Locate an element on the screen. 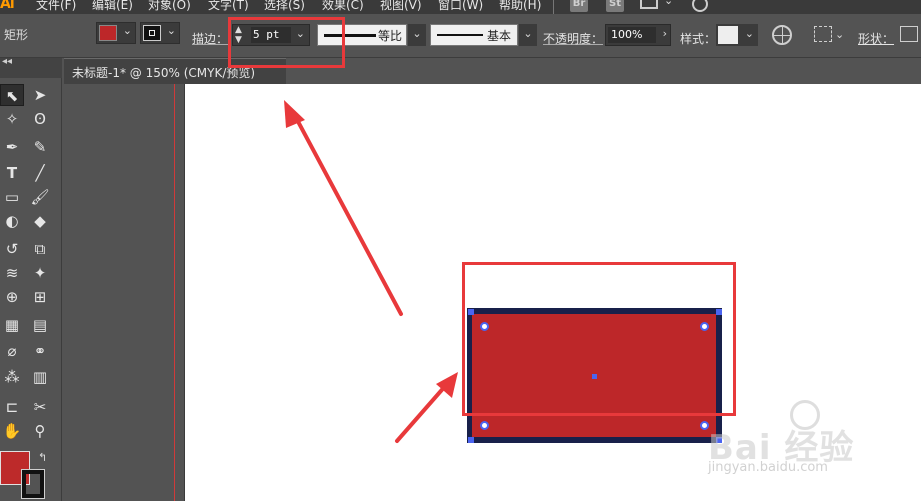  pasteboard is located at coordinates (124, 292).